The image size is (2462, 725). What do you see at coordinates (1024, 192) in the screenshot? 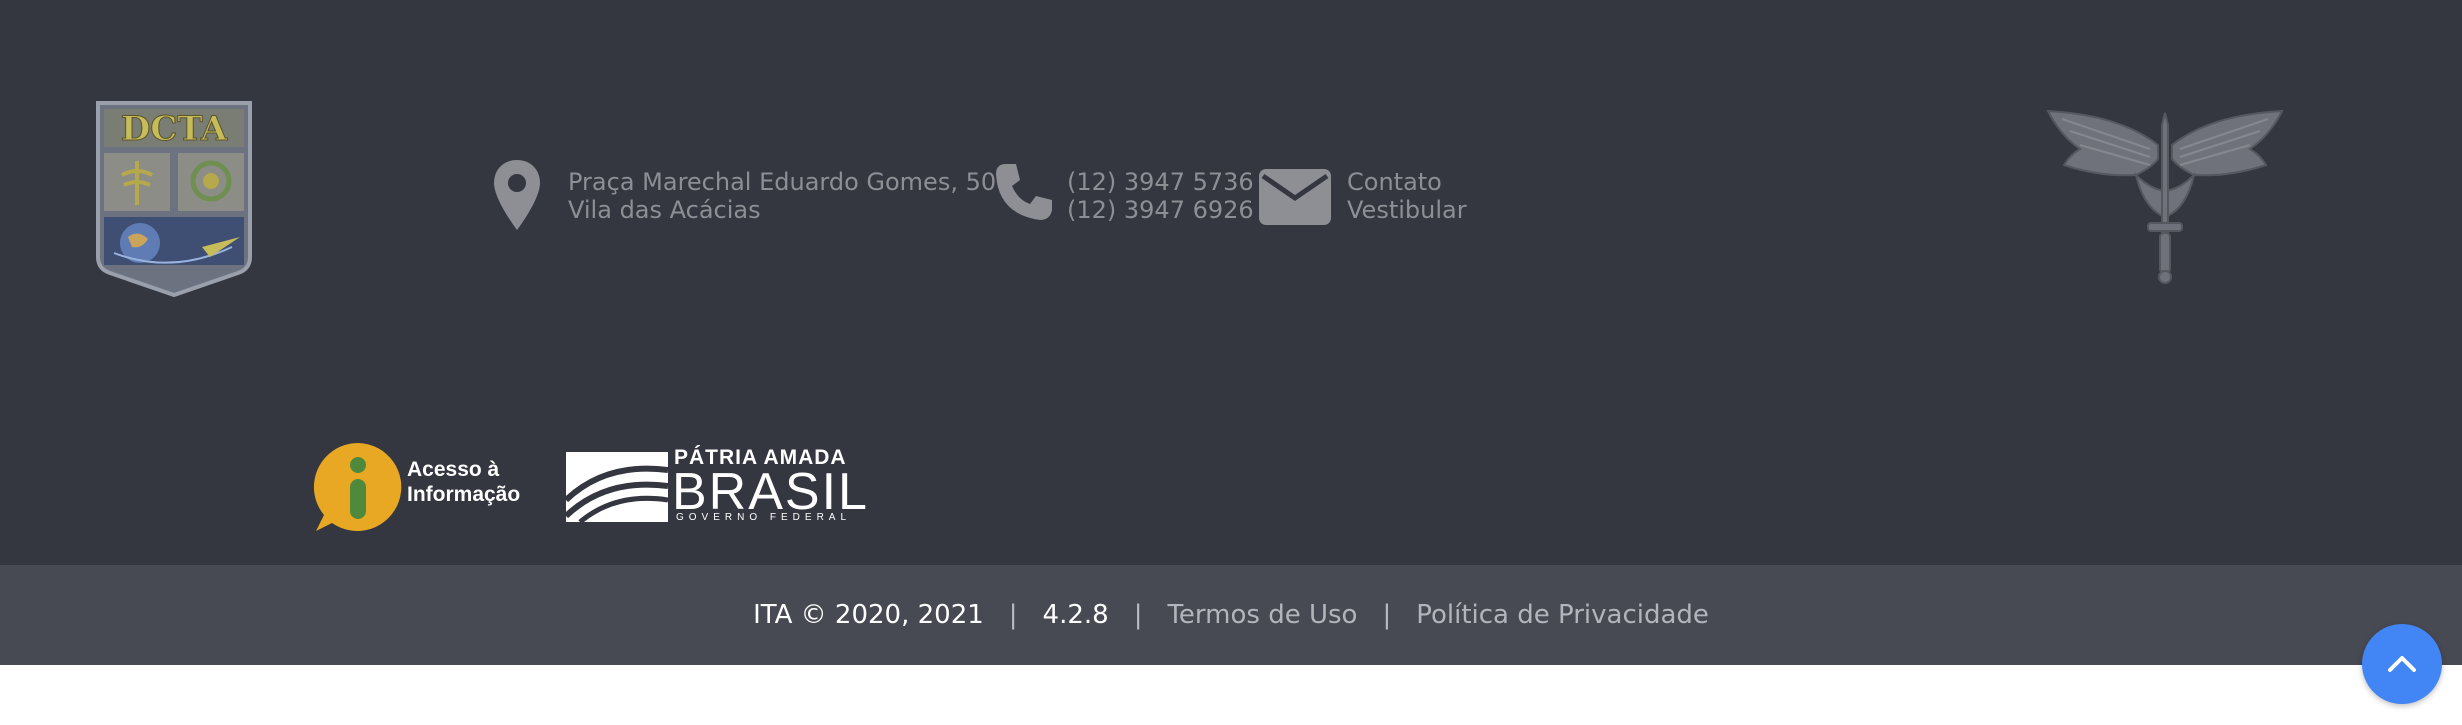
I see `phone-icon` at bounding box center [1024, 192].